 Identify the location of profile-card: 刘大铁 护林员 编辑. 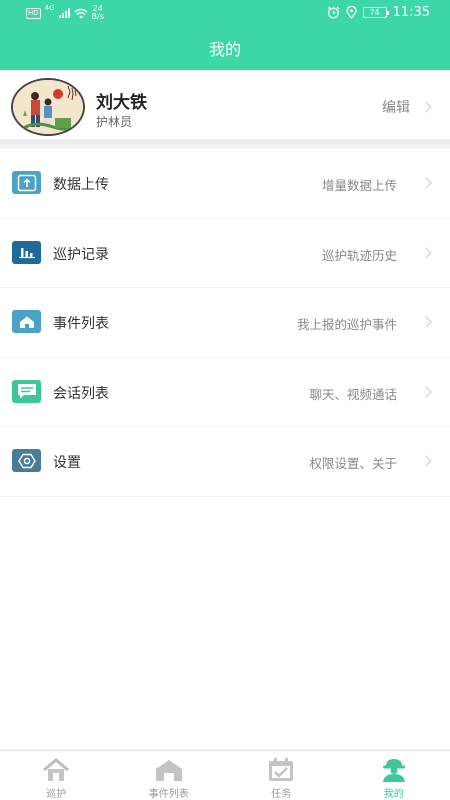
(225, 107).